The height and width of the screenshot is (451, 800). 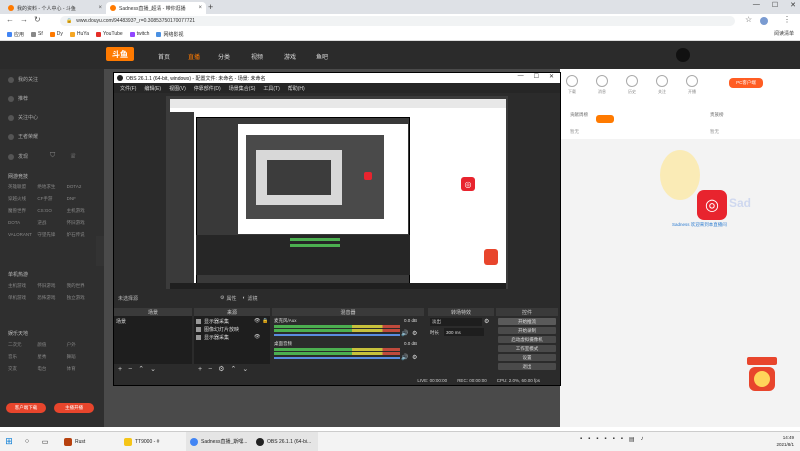 I want to click on close-tab-icon: ×, so click(x=100, y=8).